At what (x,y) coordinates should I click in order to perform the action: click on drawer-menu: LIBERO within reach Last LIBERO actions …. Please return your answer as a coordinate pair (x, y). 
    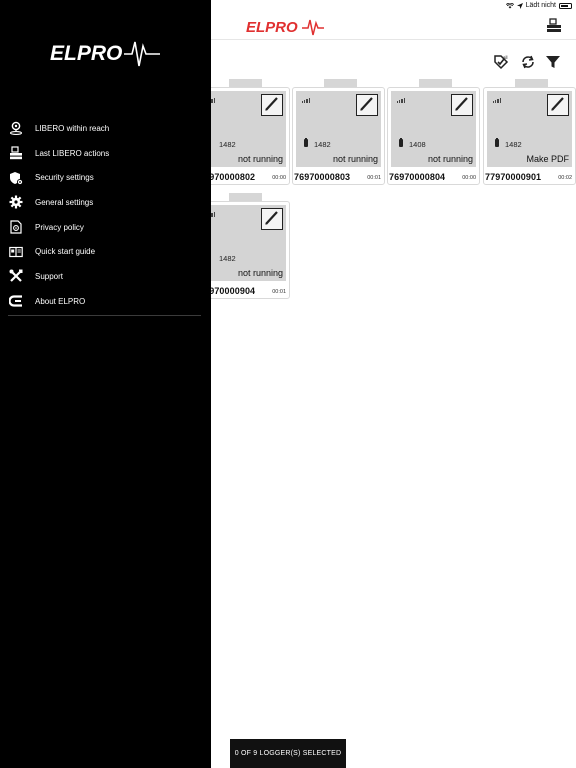
    Looking at the image, I should click on (105, 215).